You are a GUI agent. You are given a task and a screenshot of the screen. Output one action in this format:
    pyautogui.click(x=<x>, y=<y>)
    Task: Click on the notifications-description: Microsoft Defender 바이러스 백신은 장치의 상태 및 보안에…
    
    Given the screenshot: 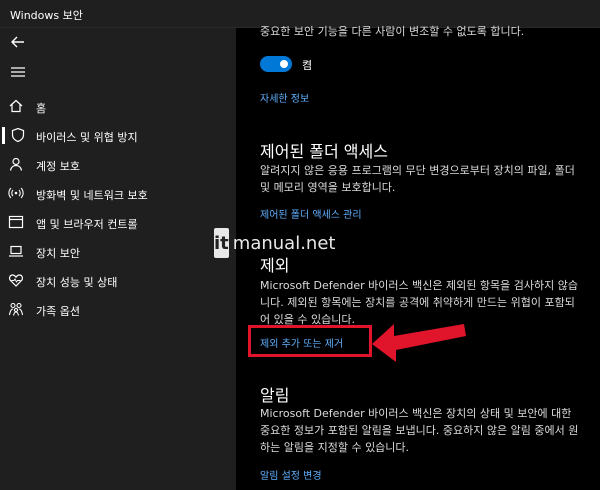 What is the action you would take?
    pyautogui.click(x=419, y=430)
    